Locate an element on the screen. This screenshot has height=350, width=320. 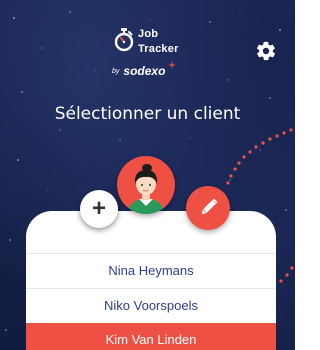
plus-icon: + is located at coordinates (98, 208).